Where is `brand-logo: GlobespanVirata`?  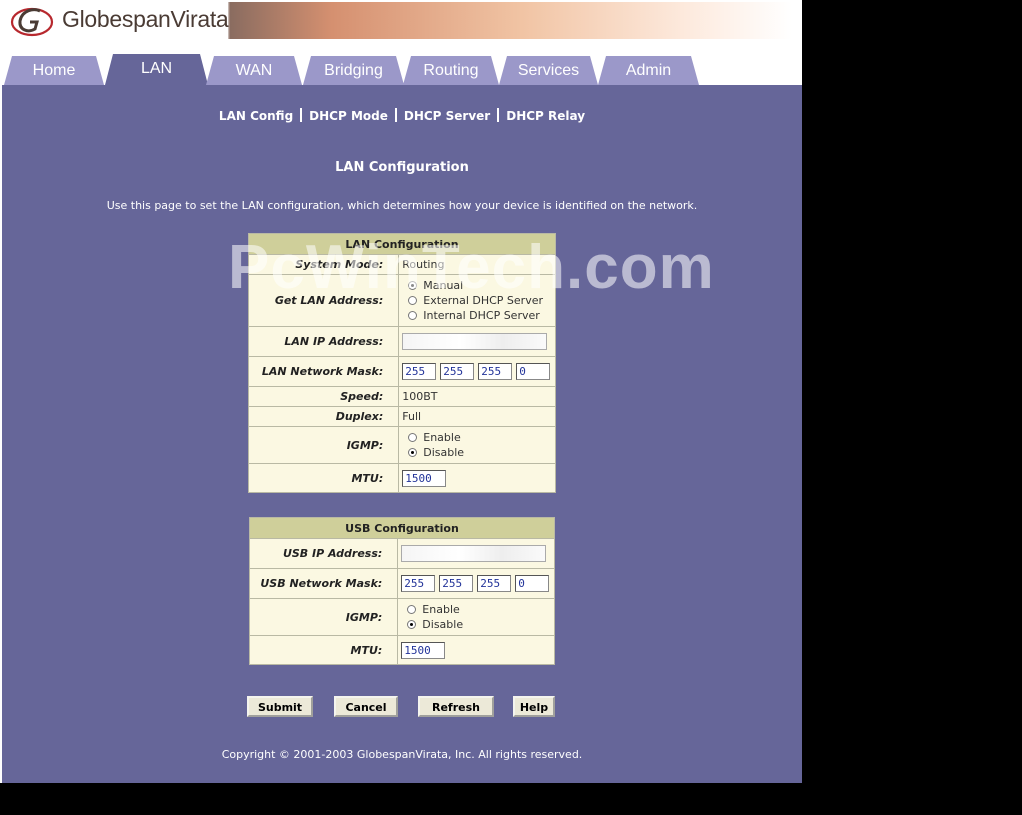
brand-logo: GlobespanVirata is located at coordinates (115, 20).